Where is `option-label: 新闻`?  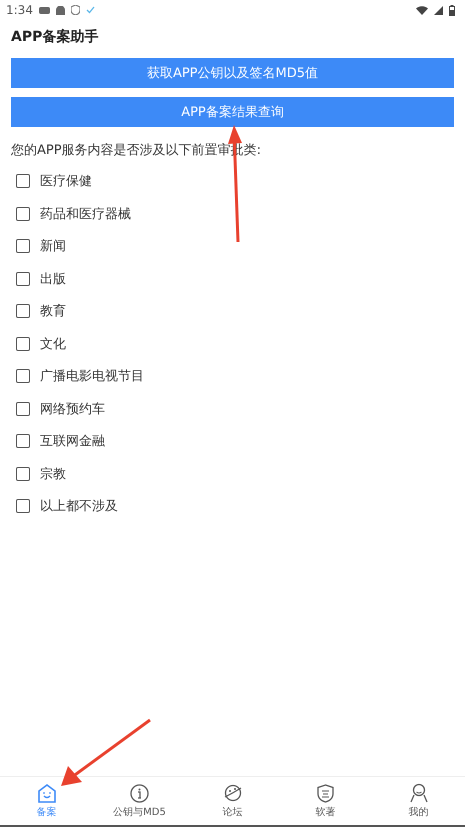
option-label: 新闻 is located at coordinates (53, 247).